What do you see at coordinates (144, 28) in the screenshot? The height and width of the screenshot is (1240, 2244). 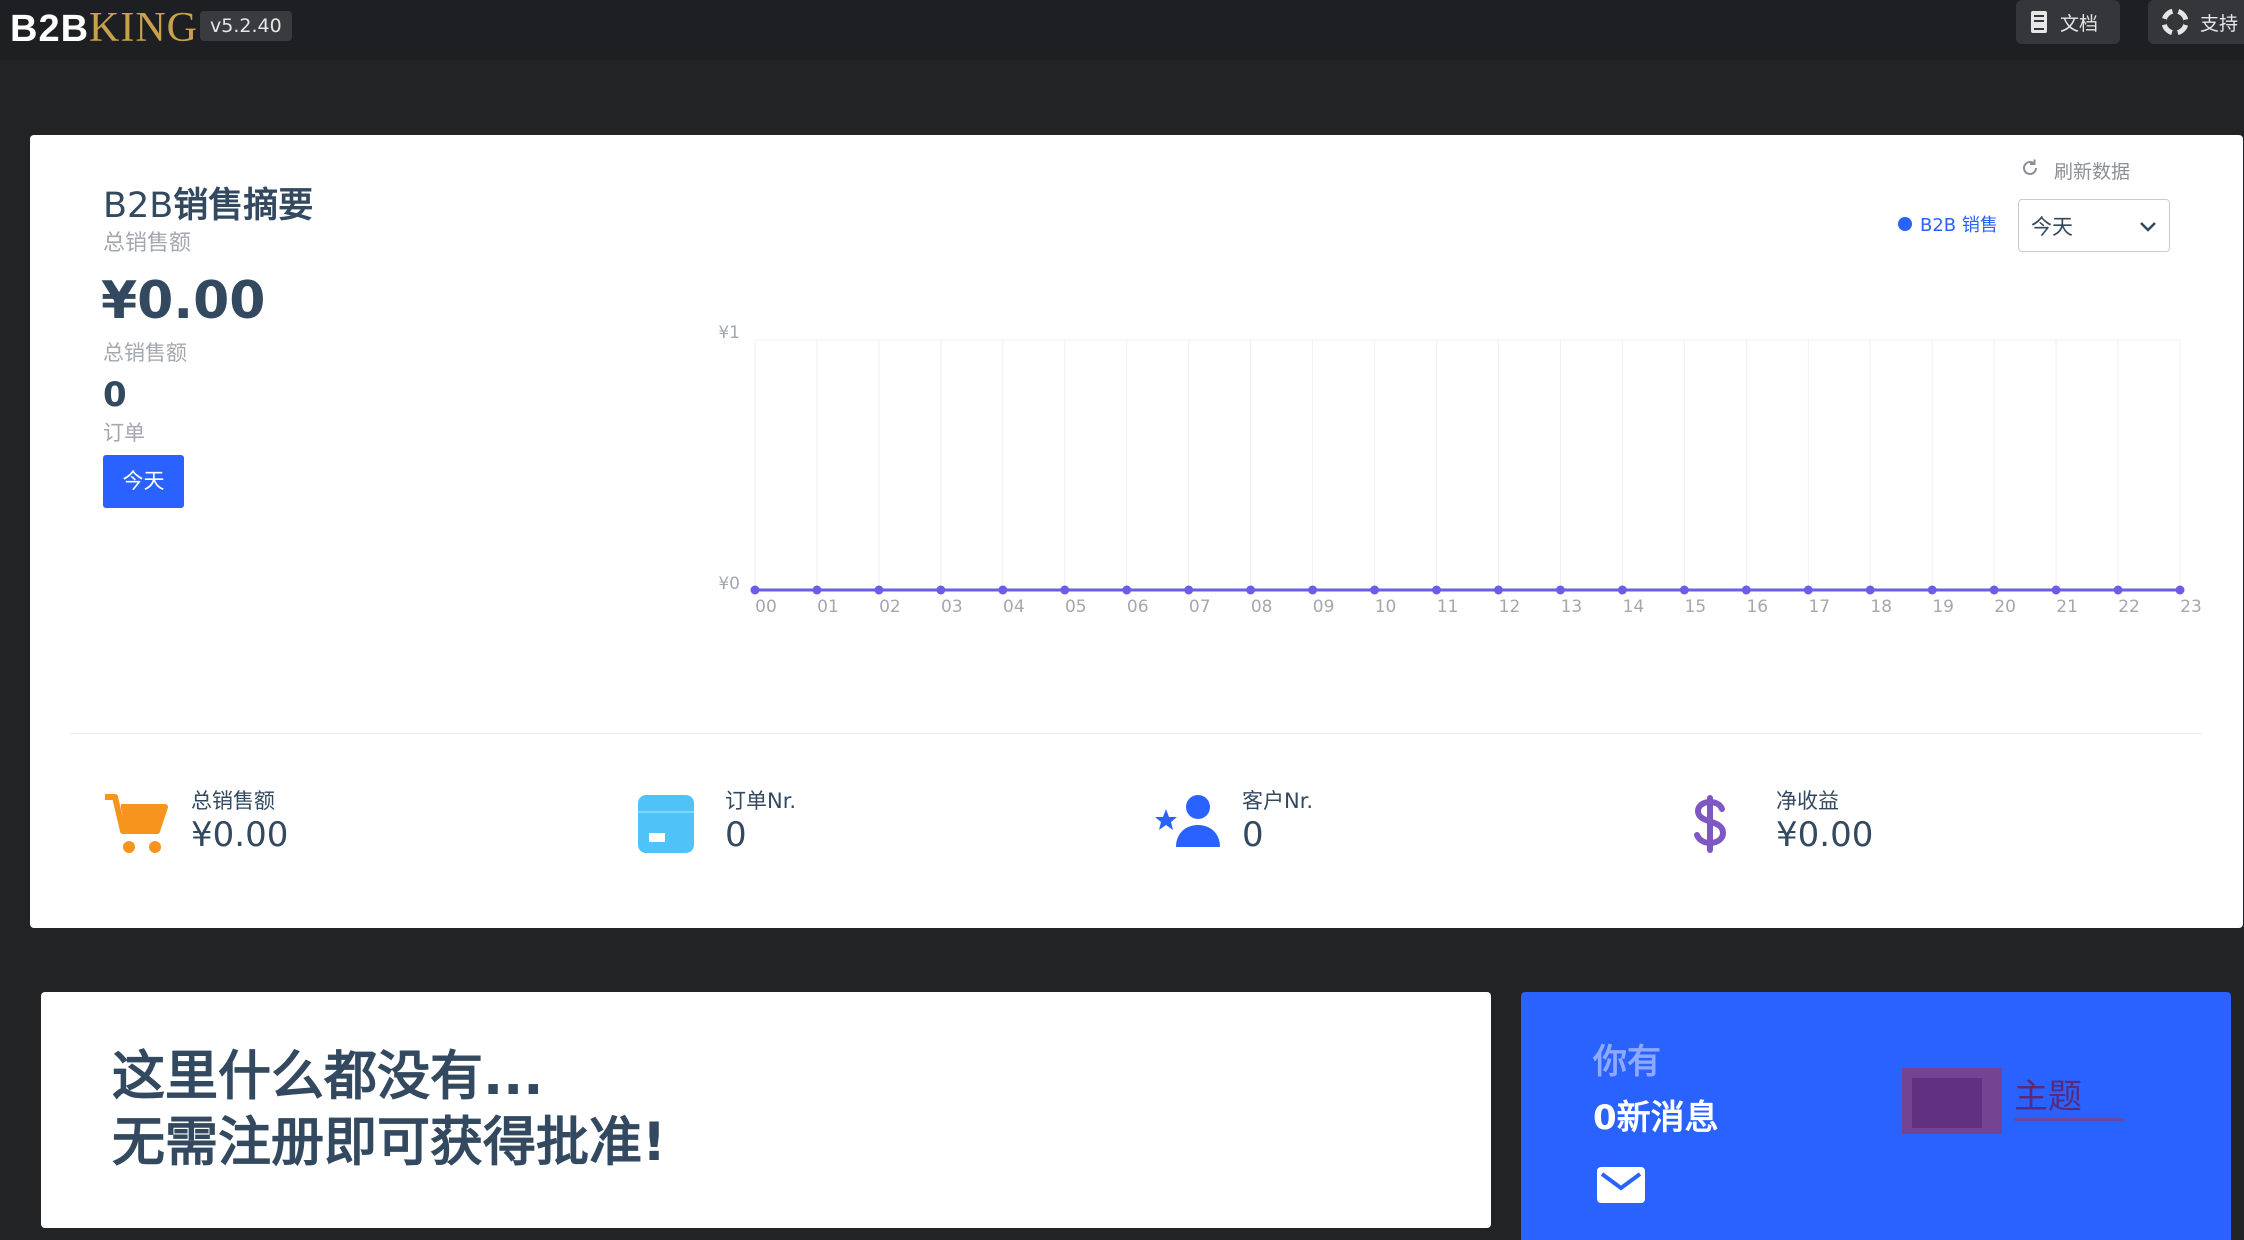 I see `logo-king: KING` at bounding box center [144, 28].